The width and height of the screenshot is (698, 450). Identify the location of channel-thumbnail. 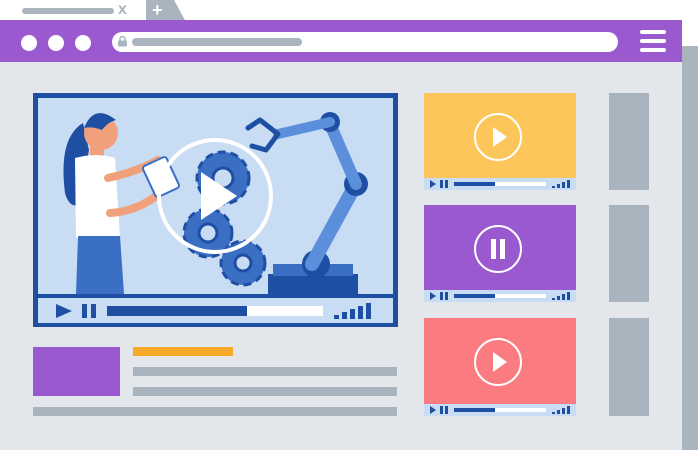
(76, 371).